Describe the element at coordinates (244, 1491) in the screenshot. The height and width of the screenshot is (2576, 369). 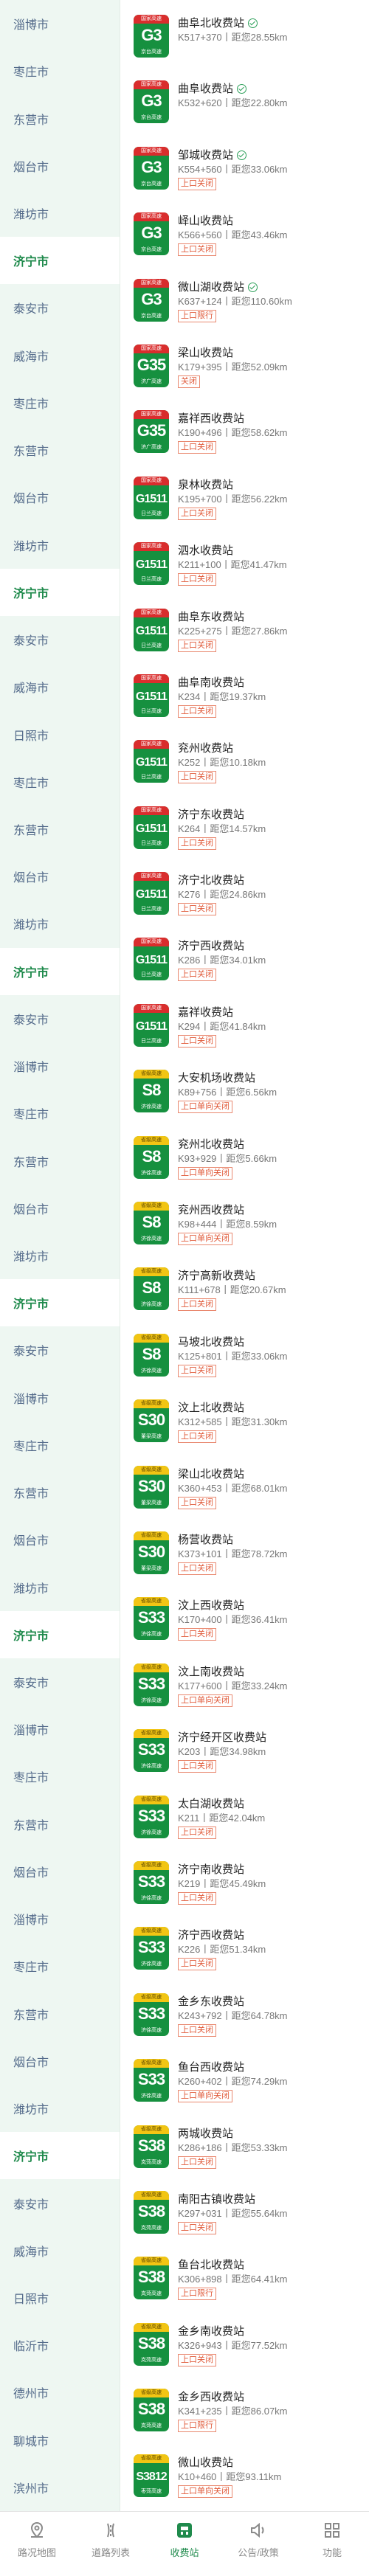
I see `toll-station-row: 省级高速 S30 董梁高速 梁山北收费站 K360+453丨距您68.01km 上口关闭` at that location.